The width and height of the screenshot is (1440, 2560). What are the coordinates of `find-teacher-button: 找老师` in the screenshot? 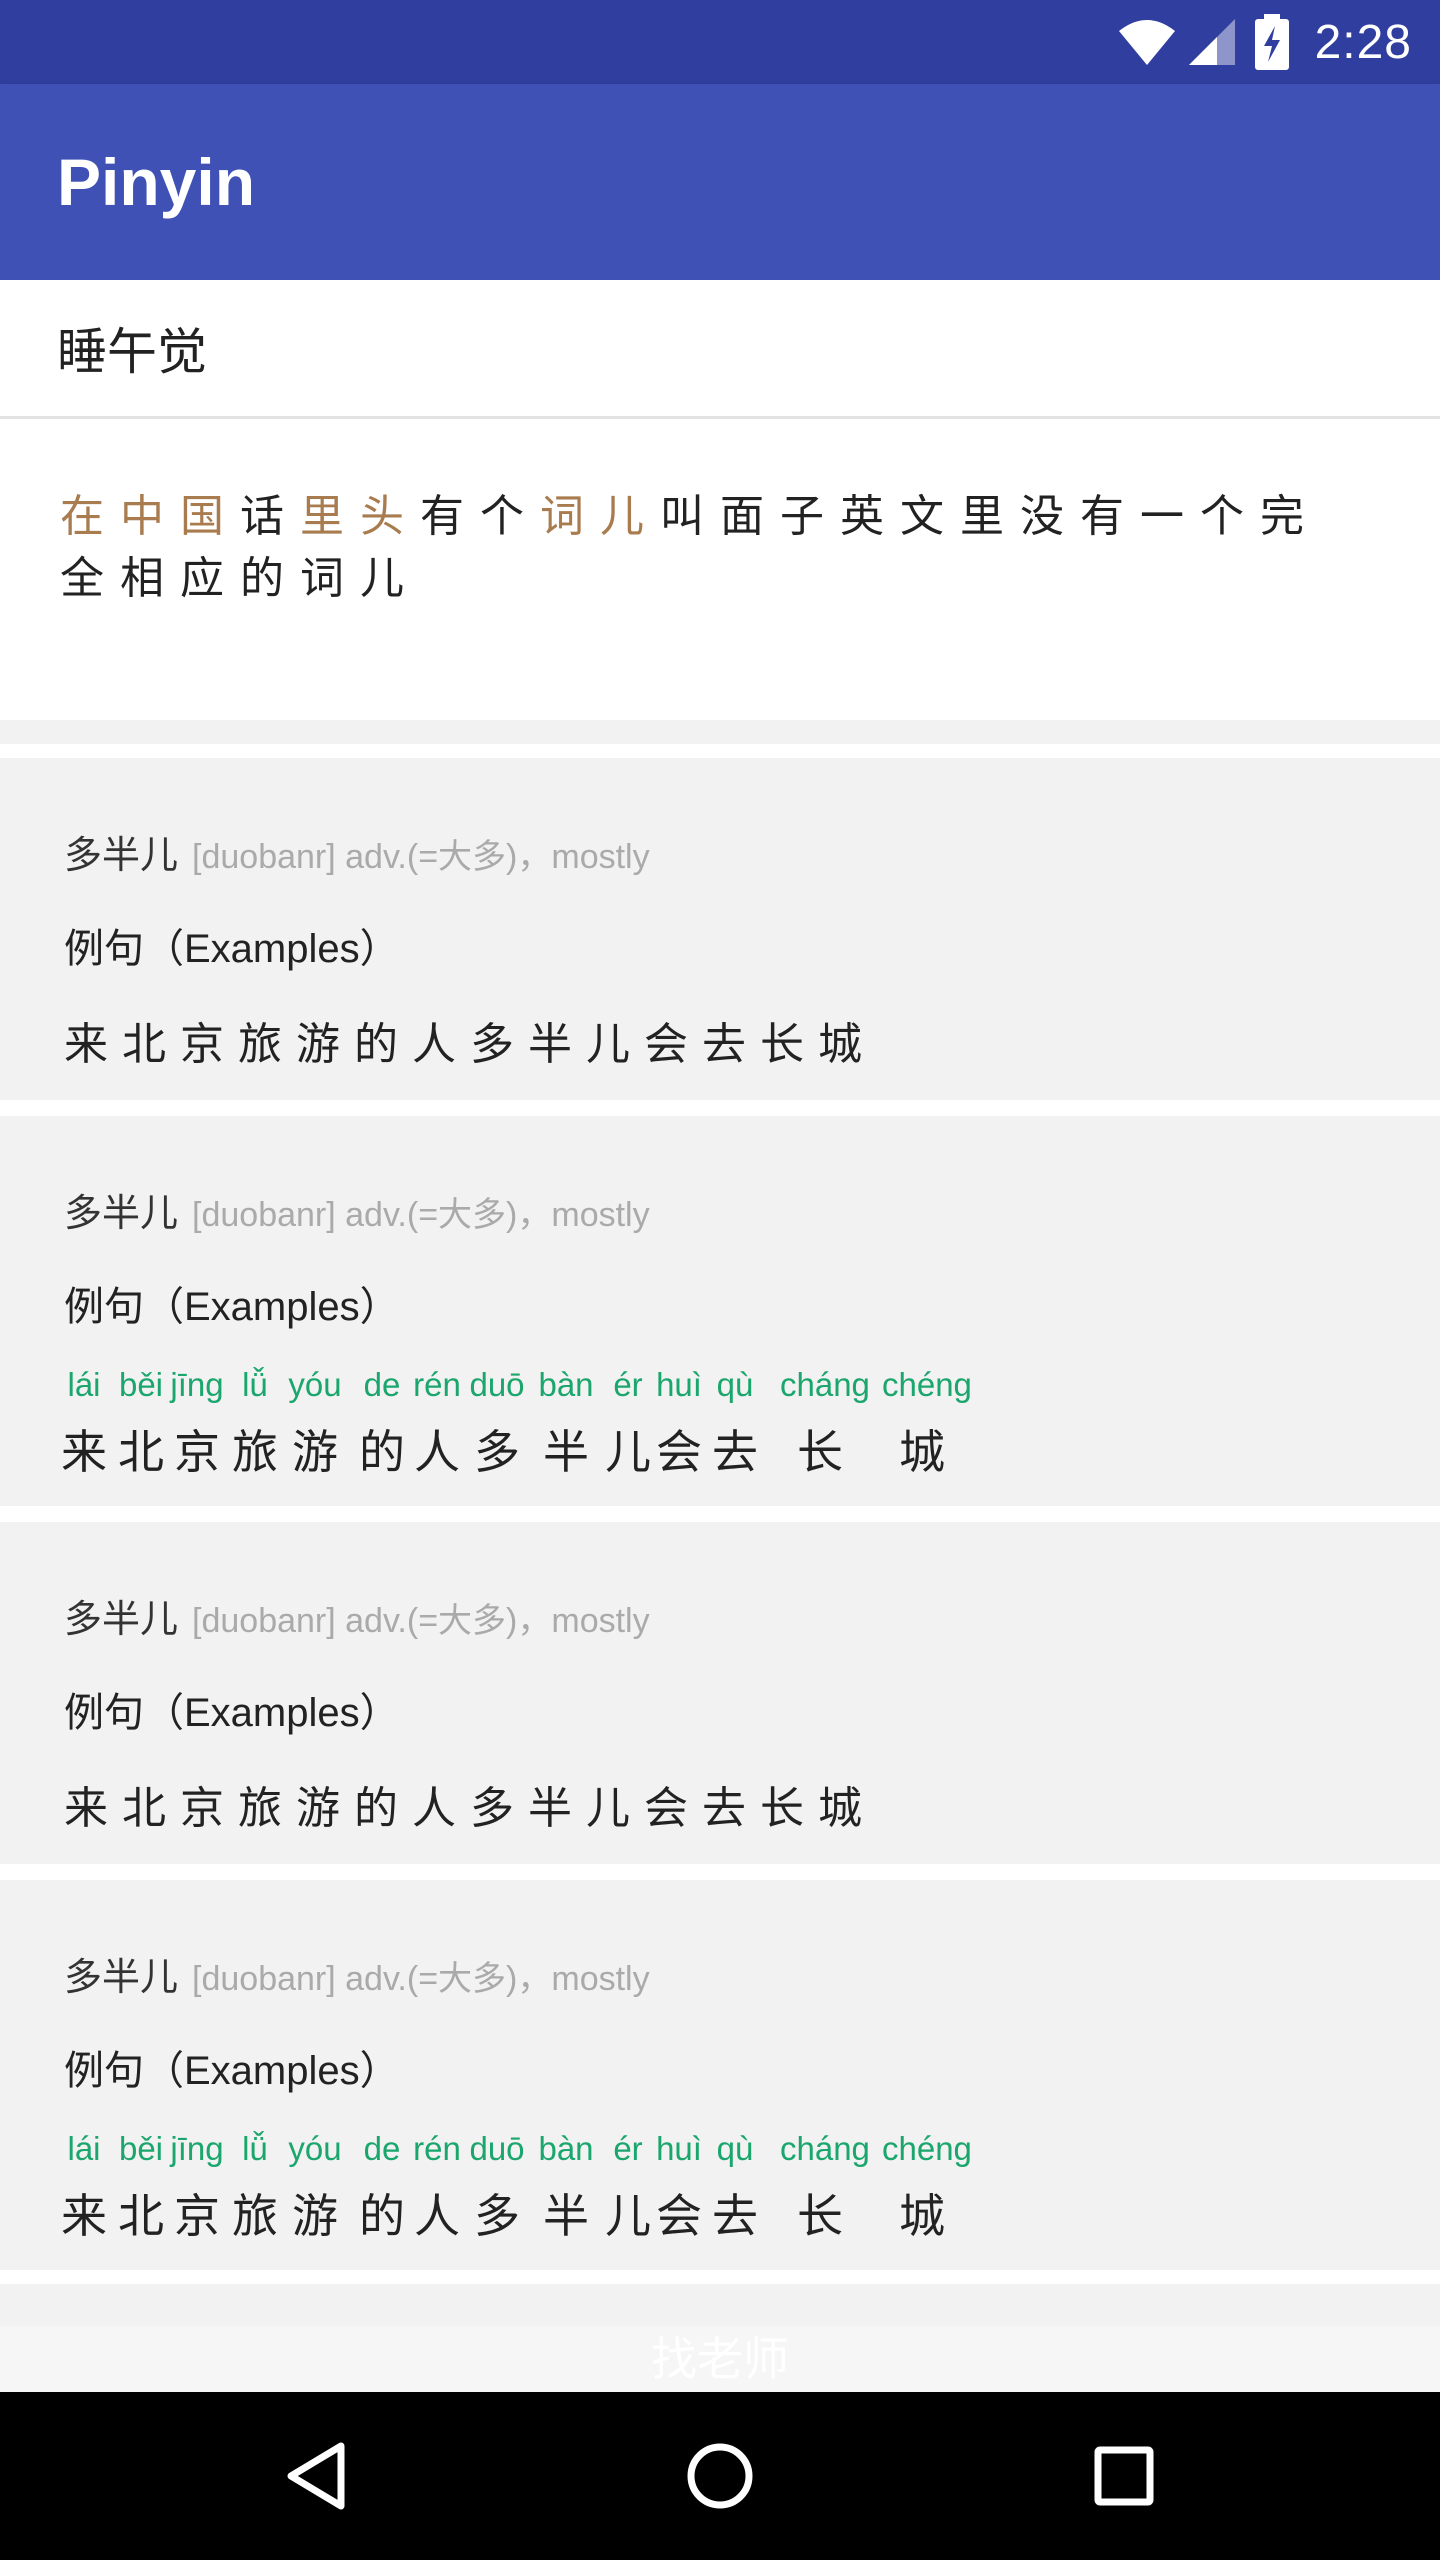 It's located at (720, 2359).